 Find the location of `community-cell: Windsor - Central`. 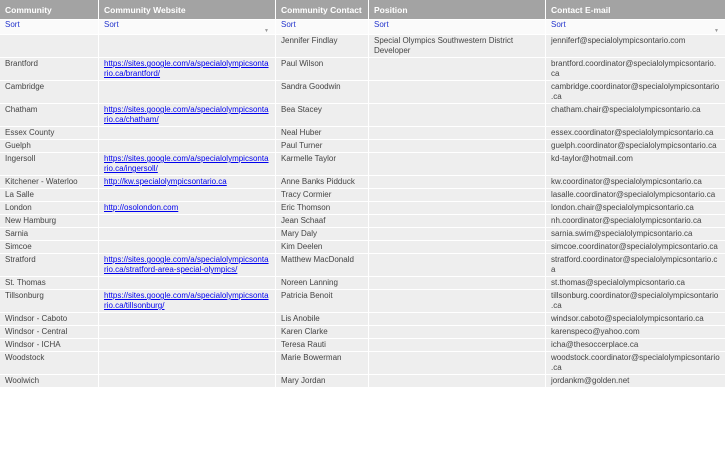

community-cell: Windsor - Central is located at coordinates (49, 332).